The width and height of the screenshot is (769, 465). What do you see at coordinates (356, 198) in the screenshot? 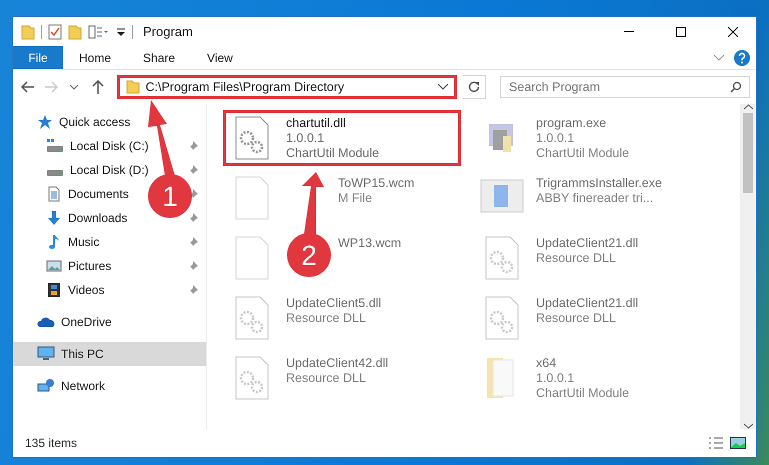
I see `file-detail: M File` at bounding box center [356, 198].